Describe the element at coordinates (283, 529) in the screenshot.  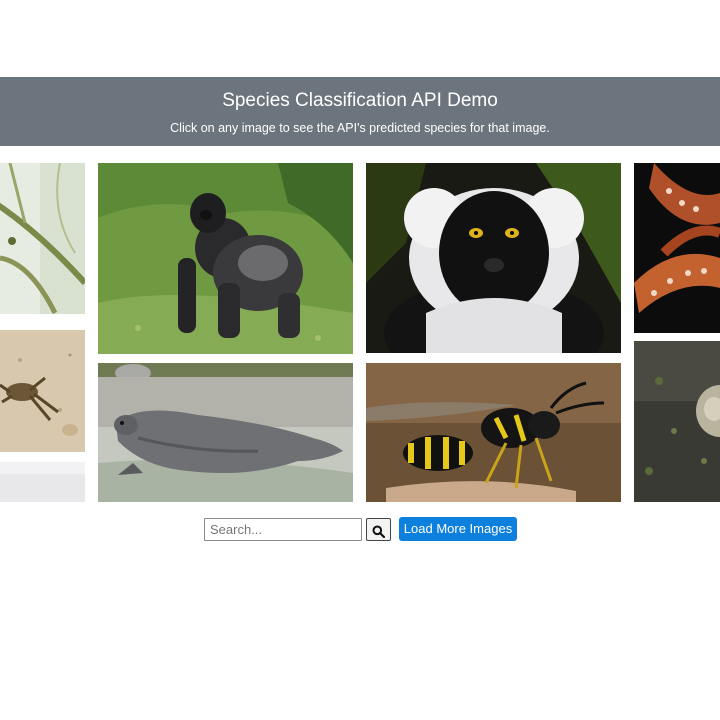
I see `search-input` at that location.